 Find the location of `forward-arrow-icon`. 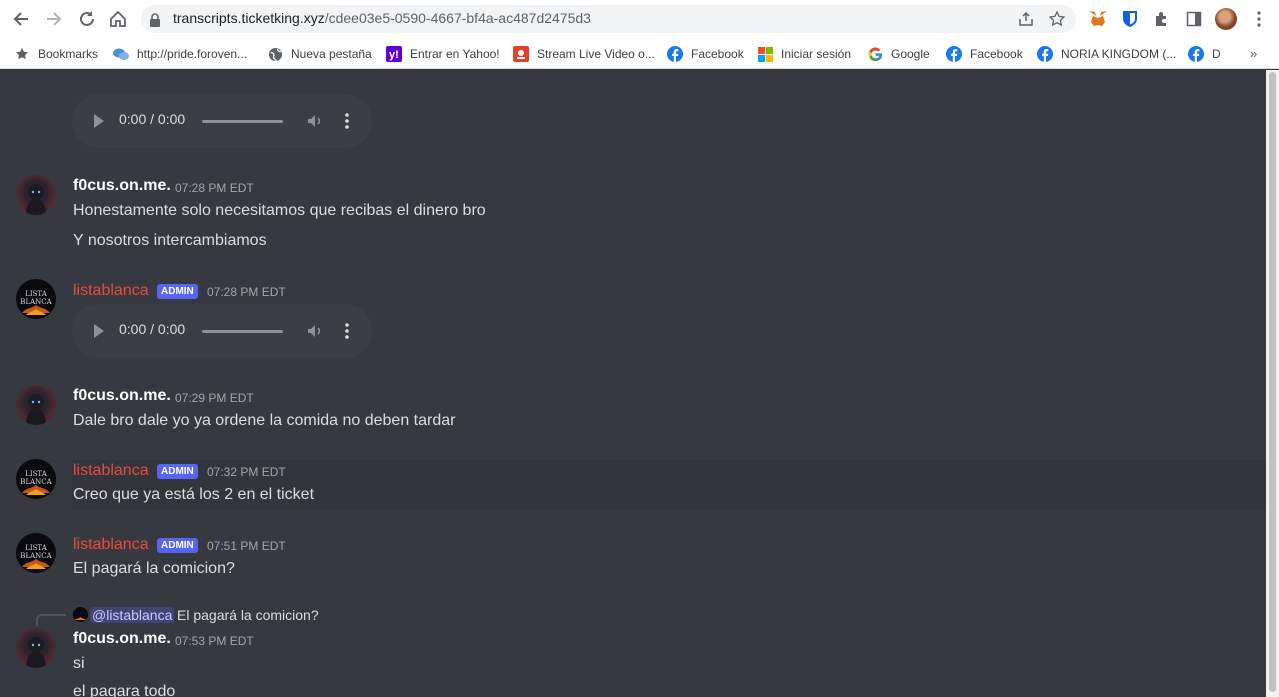

forward-arrow-icon is located at coordinates (54, 19).